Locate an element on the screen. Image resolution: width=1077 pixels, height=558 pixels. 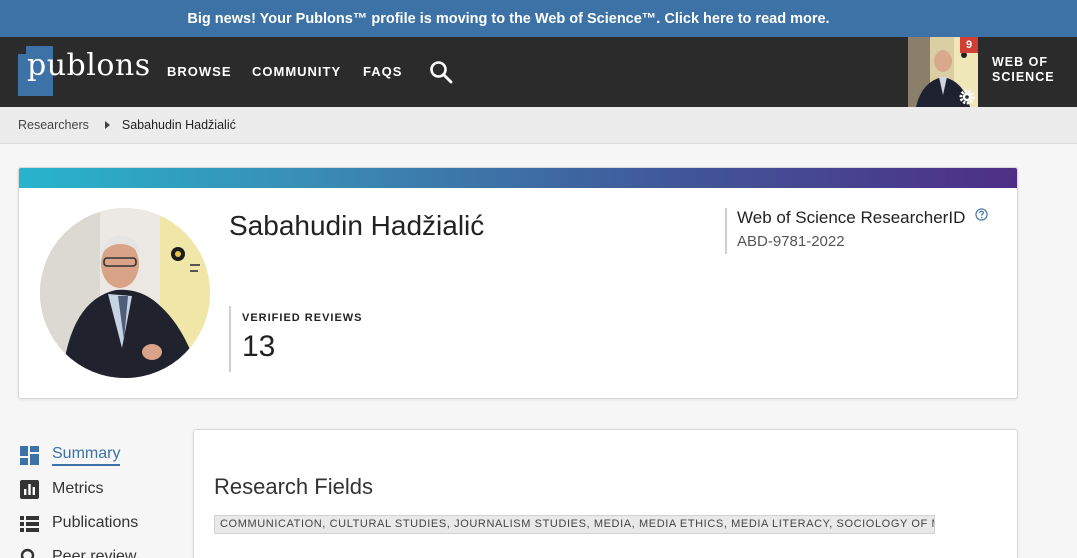
sidebar-item-summary: Summary is located at coordinates (100, 455).